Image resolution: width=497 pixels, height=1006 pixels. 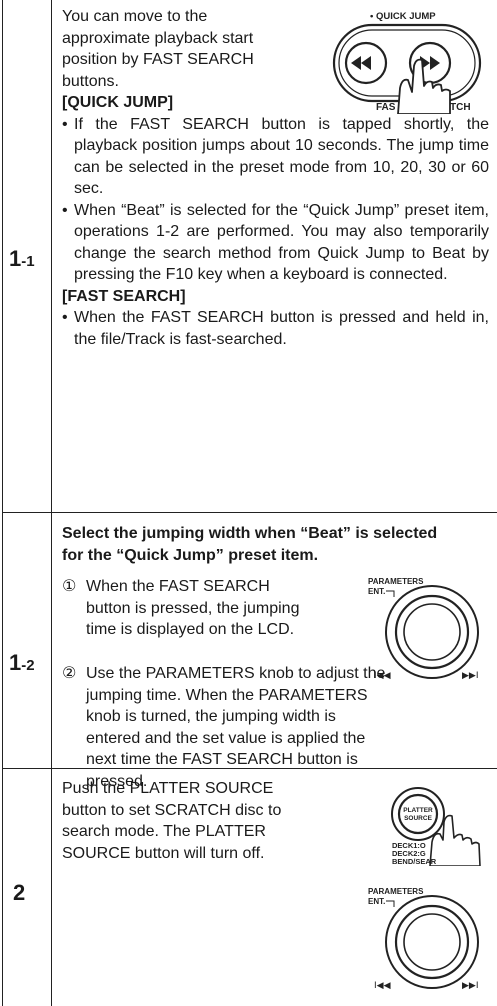 I want to click on intro-line: buttons., so click(x=90, y=81).